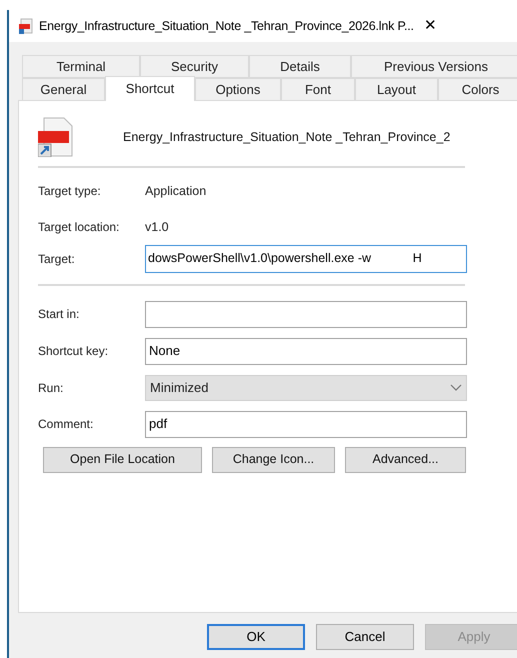  What do you see at coordinates (70, 191) in the screenshot?
I see `info-label: Target type:` at bounding box center [70, 191].